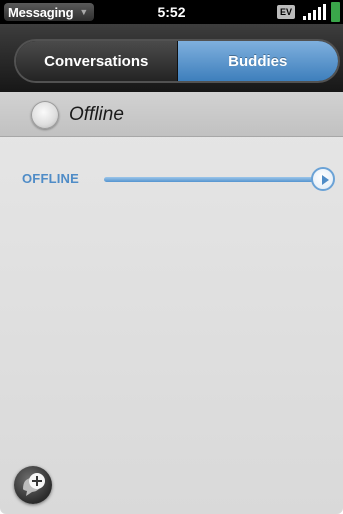 This screenshot has height=514, width=343. I want to click on tab-conversations: Conversations, so click(97, 61).